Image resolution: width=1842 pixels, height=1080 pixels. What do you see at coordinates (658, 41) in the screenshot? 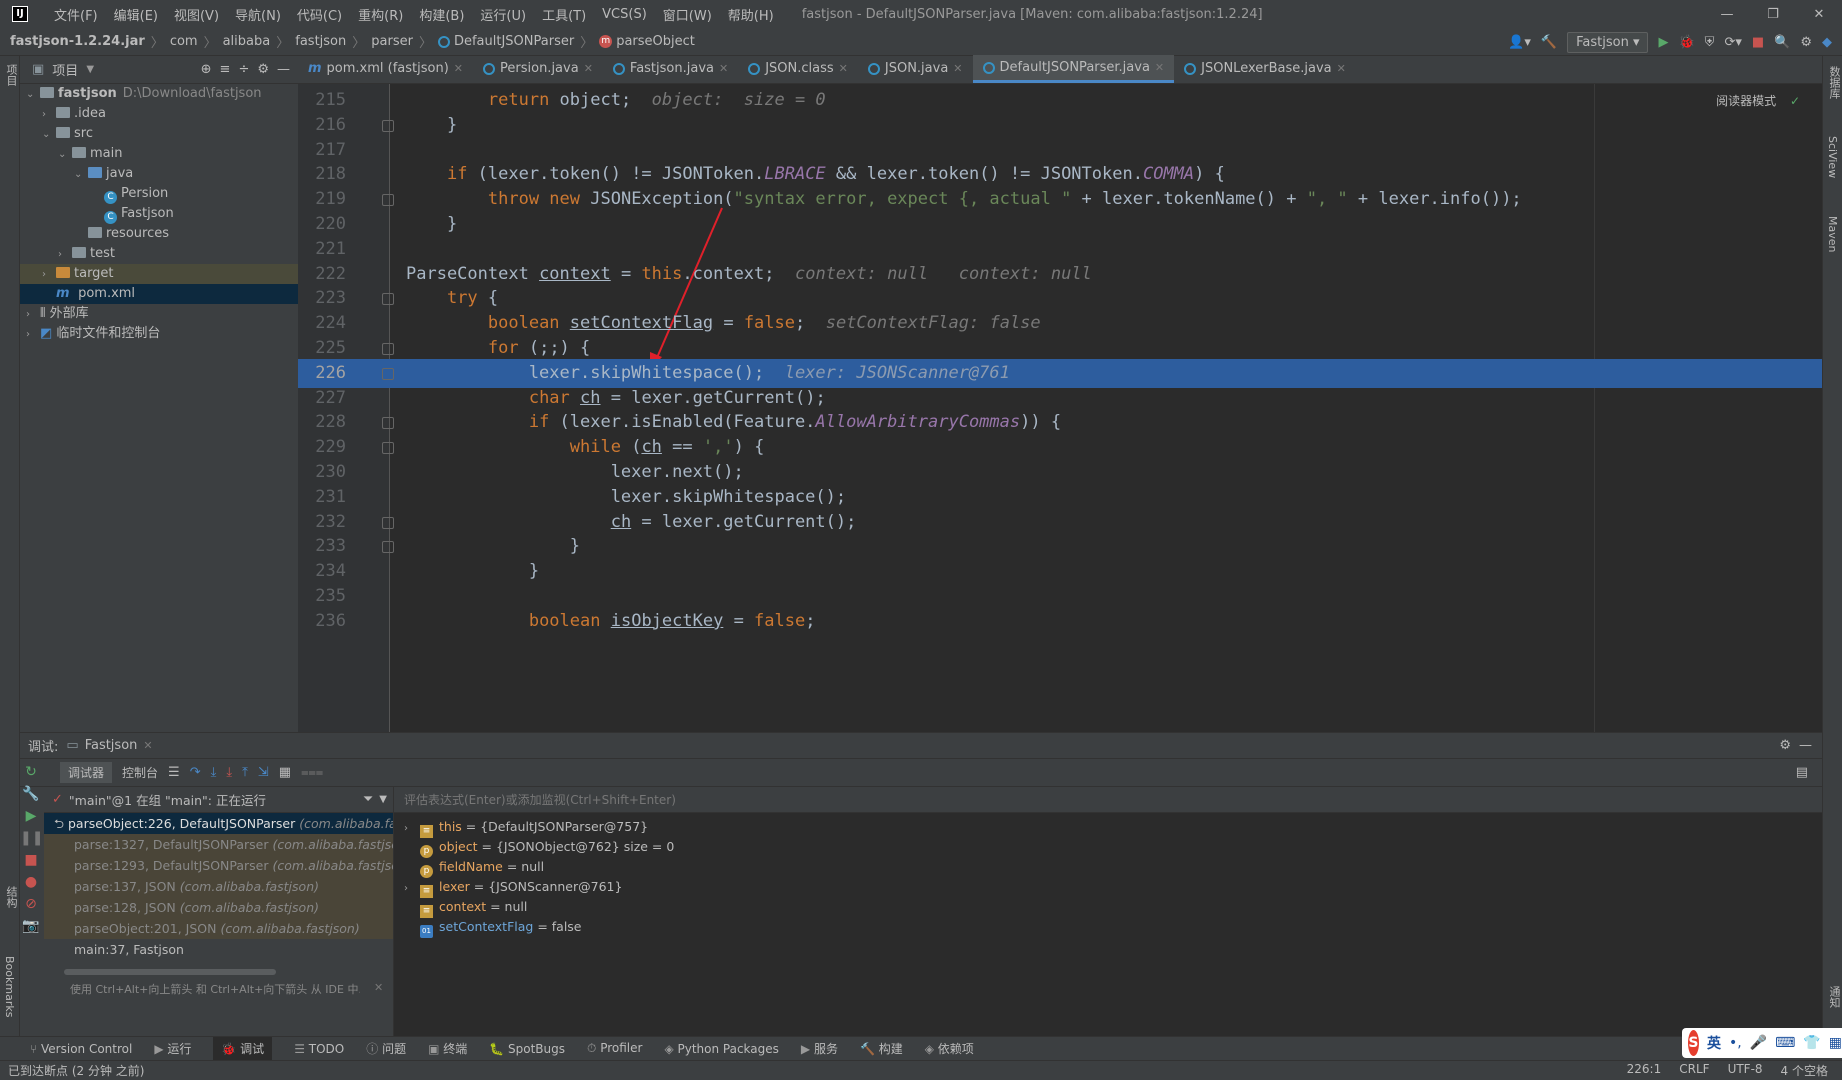
I see `breadcrumb-method: parseObject` at bounding box center [658, 41].